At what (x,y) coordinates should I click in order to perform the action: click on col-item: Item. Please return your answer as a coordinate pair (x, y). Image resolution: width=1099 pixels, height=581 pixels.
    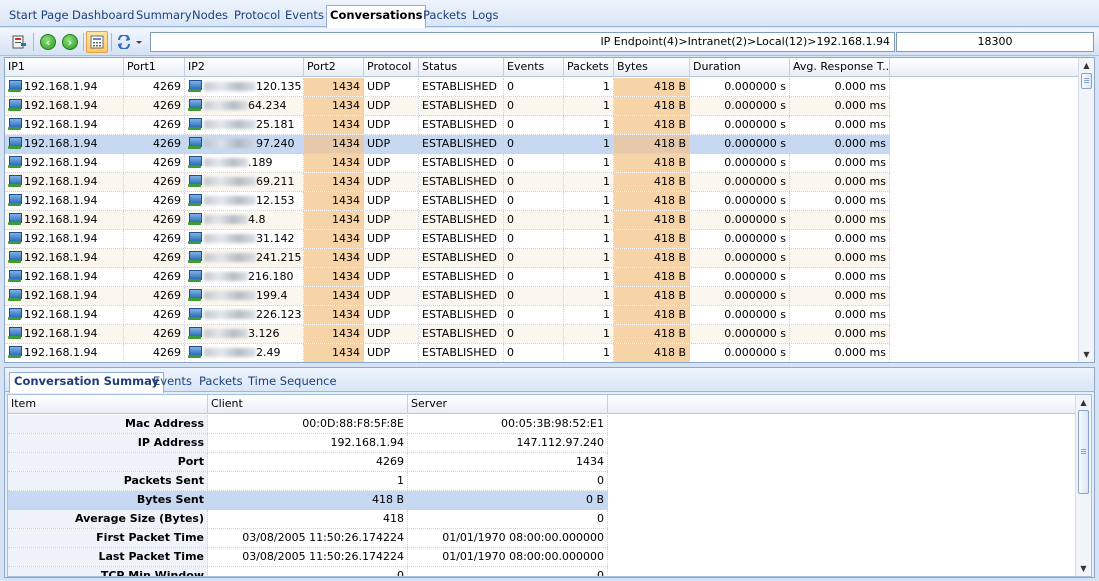
    Looking at the image, I should click on (108, 404).